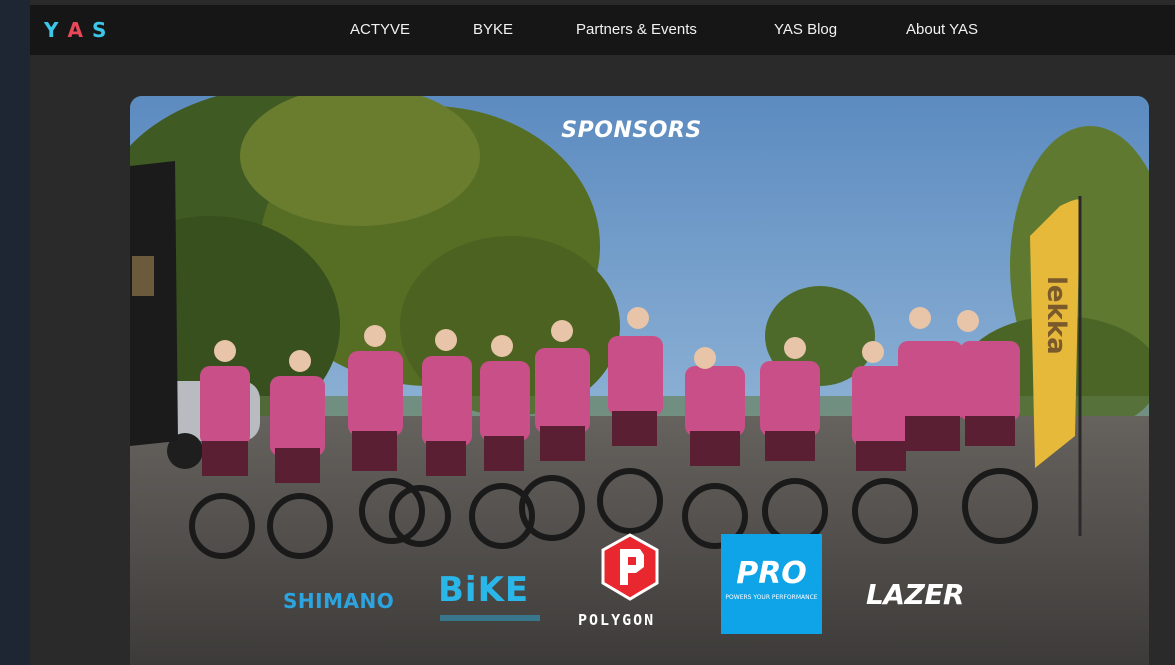  What do you see at coordinates (942, 29) in the screenshot?
I see `nav-link-about-yas: About YAS` at bounding box center [942, 29].